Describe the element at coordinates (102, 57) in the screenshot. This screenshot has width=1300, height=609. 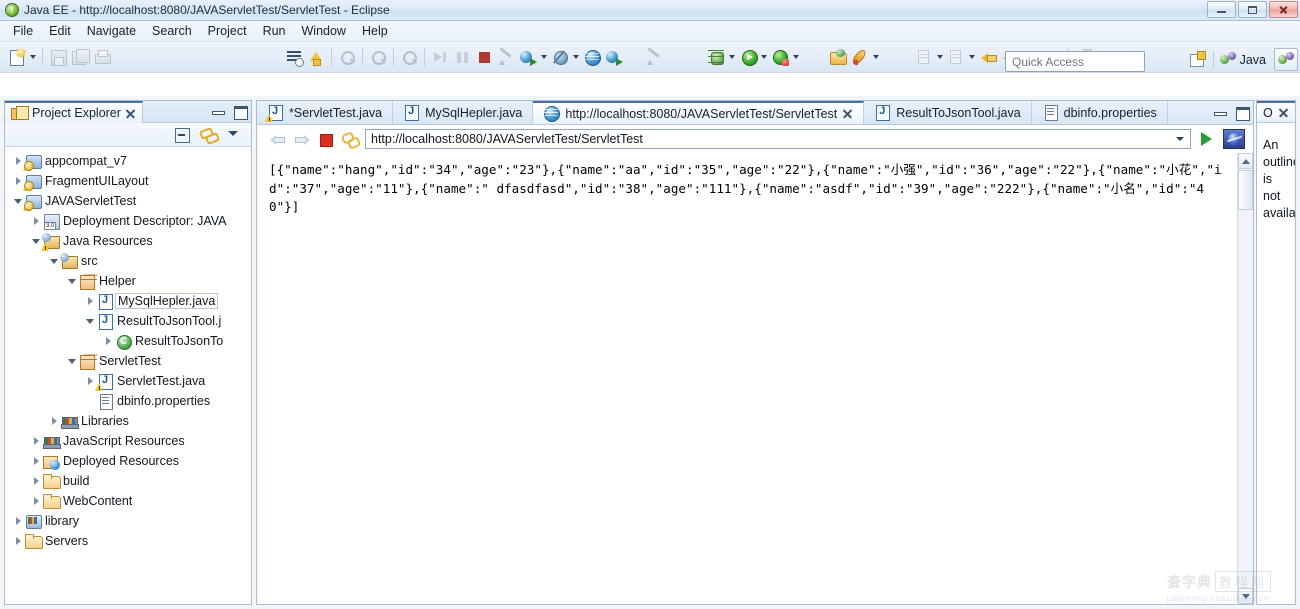
I see `print-button` at that location.